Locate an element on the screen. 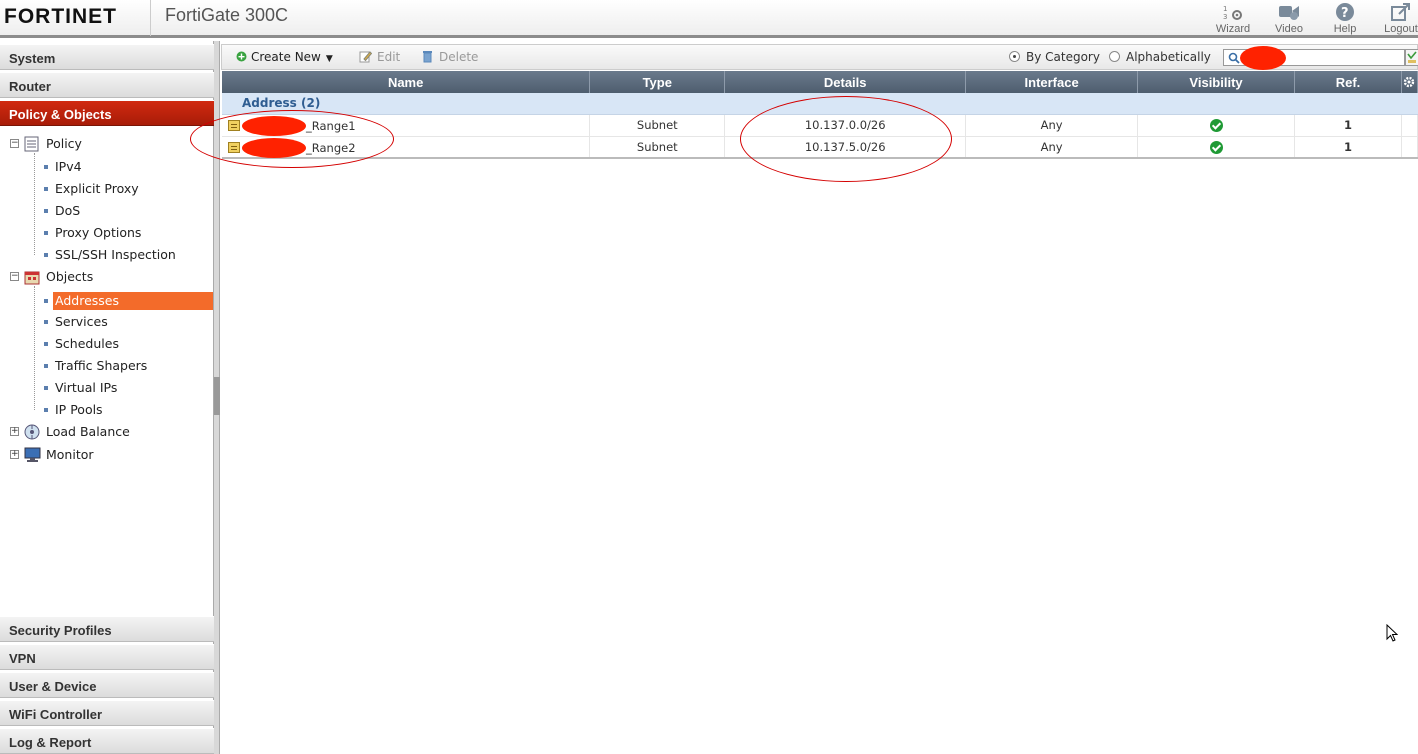  tree-item-services: Services is located at coordinates (122, 322).